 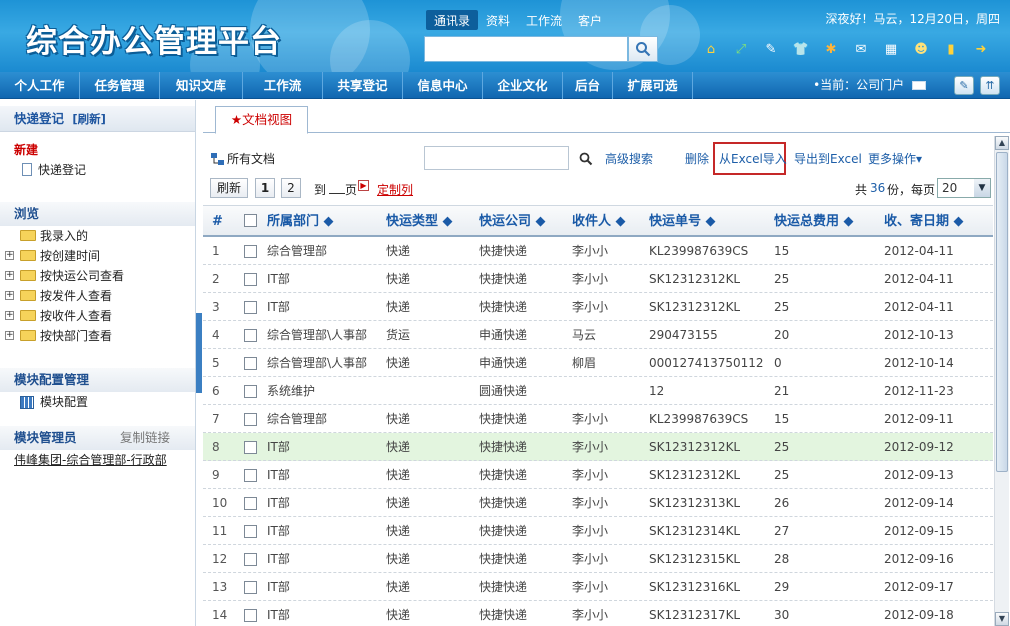 I want to click on table-row: 4 综合管理部\人事部 货运 申通快递 马云 290473155 20 2012-10-13, so click(x=598, y=335).